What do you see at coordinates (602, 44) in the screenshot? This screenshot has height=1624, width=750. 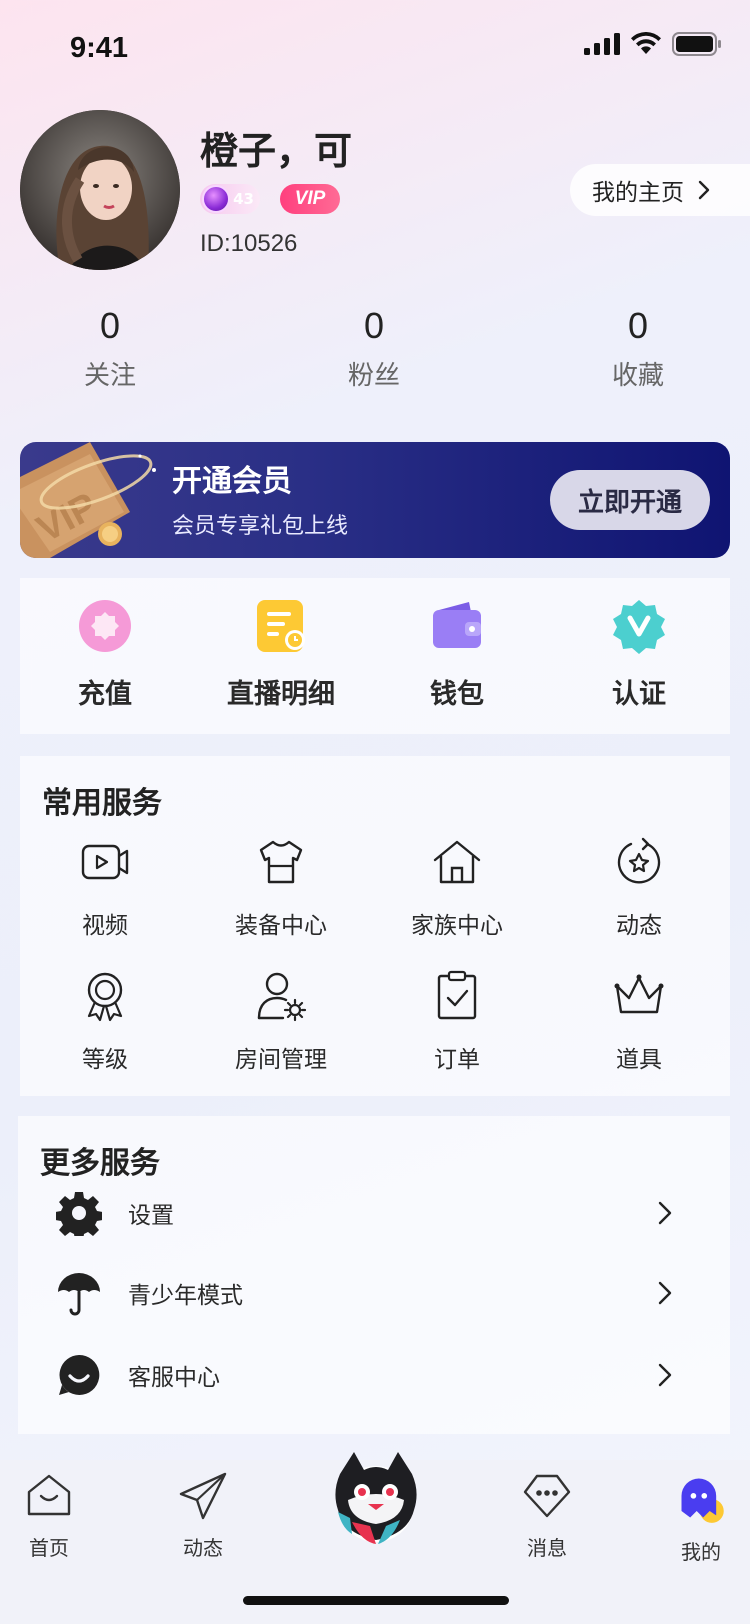 I see `signal-icon` at bounding box center [602, 44].